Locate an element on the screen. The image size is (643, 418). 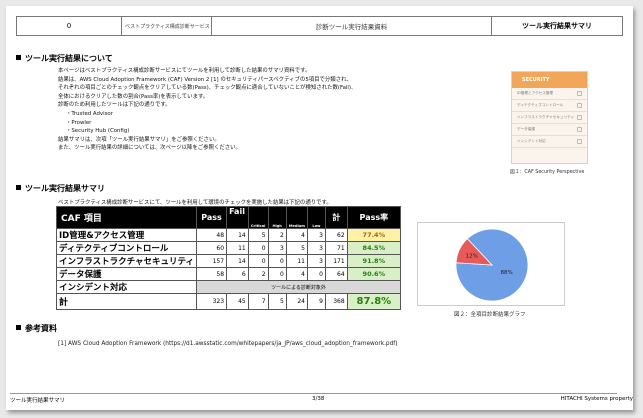
table-row: ディテクティブコントロール 60 11 0 3 5 3 71 84.5% is located at coordinates (229, 248).